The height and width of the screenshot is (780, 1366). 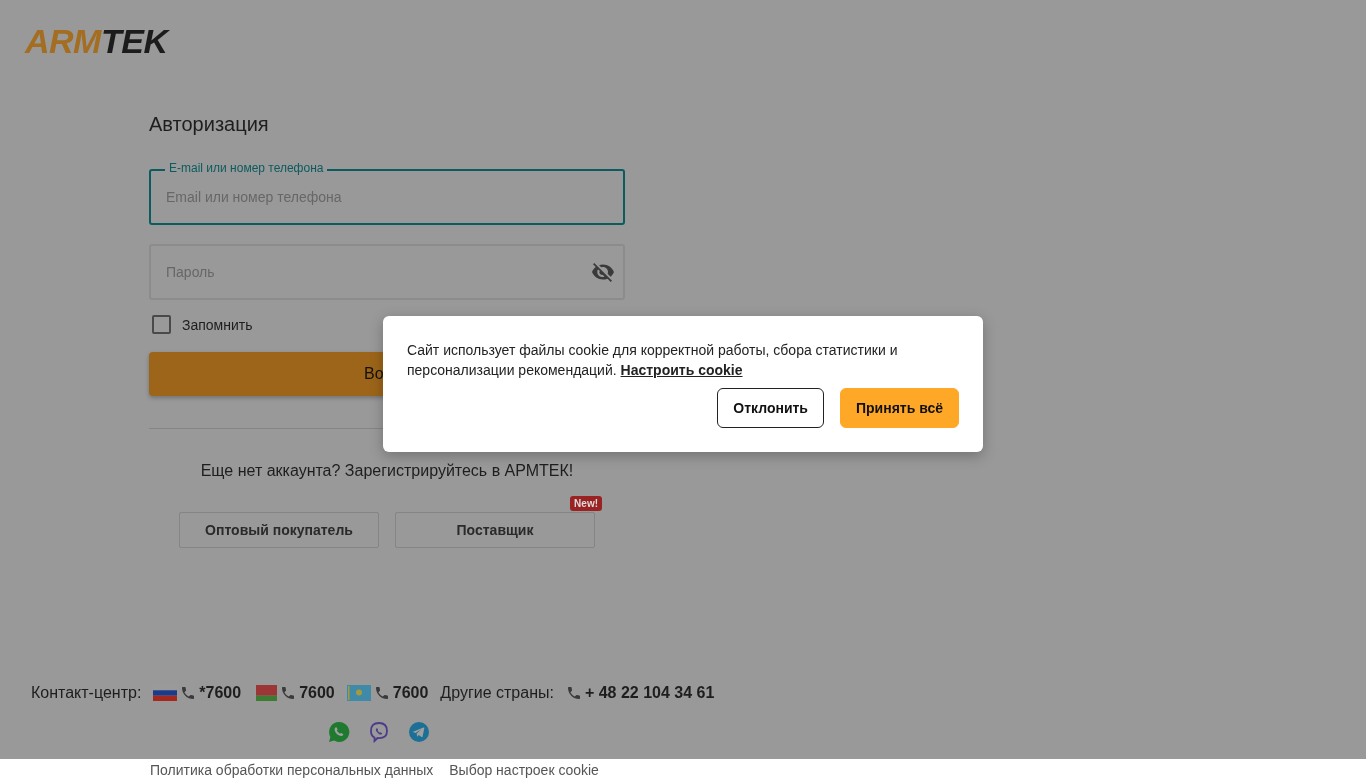 I want to click on new-badge: New!, so click(x=586, y=503).